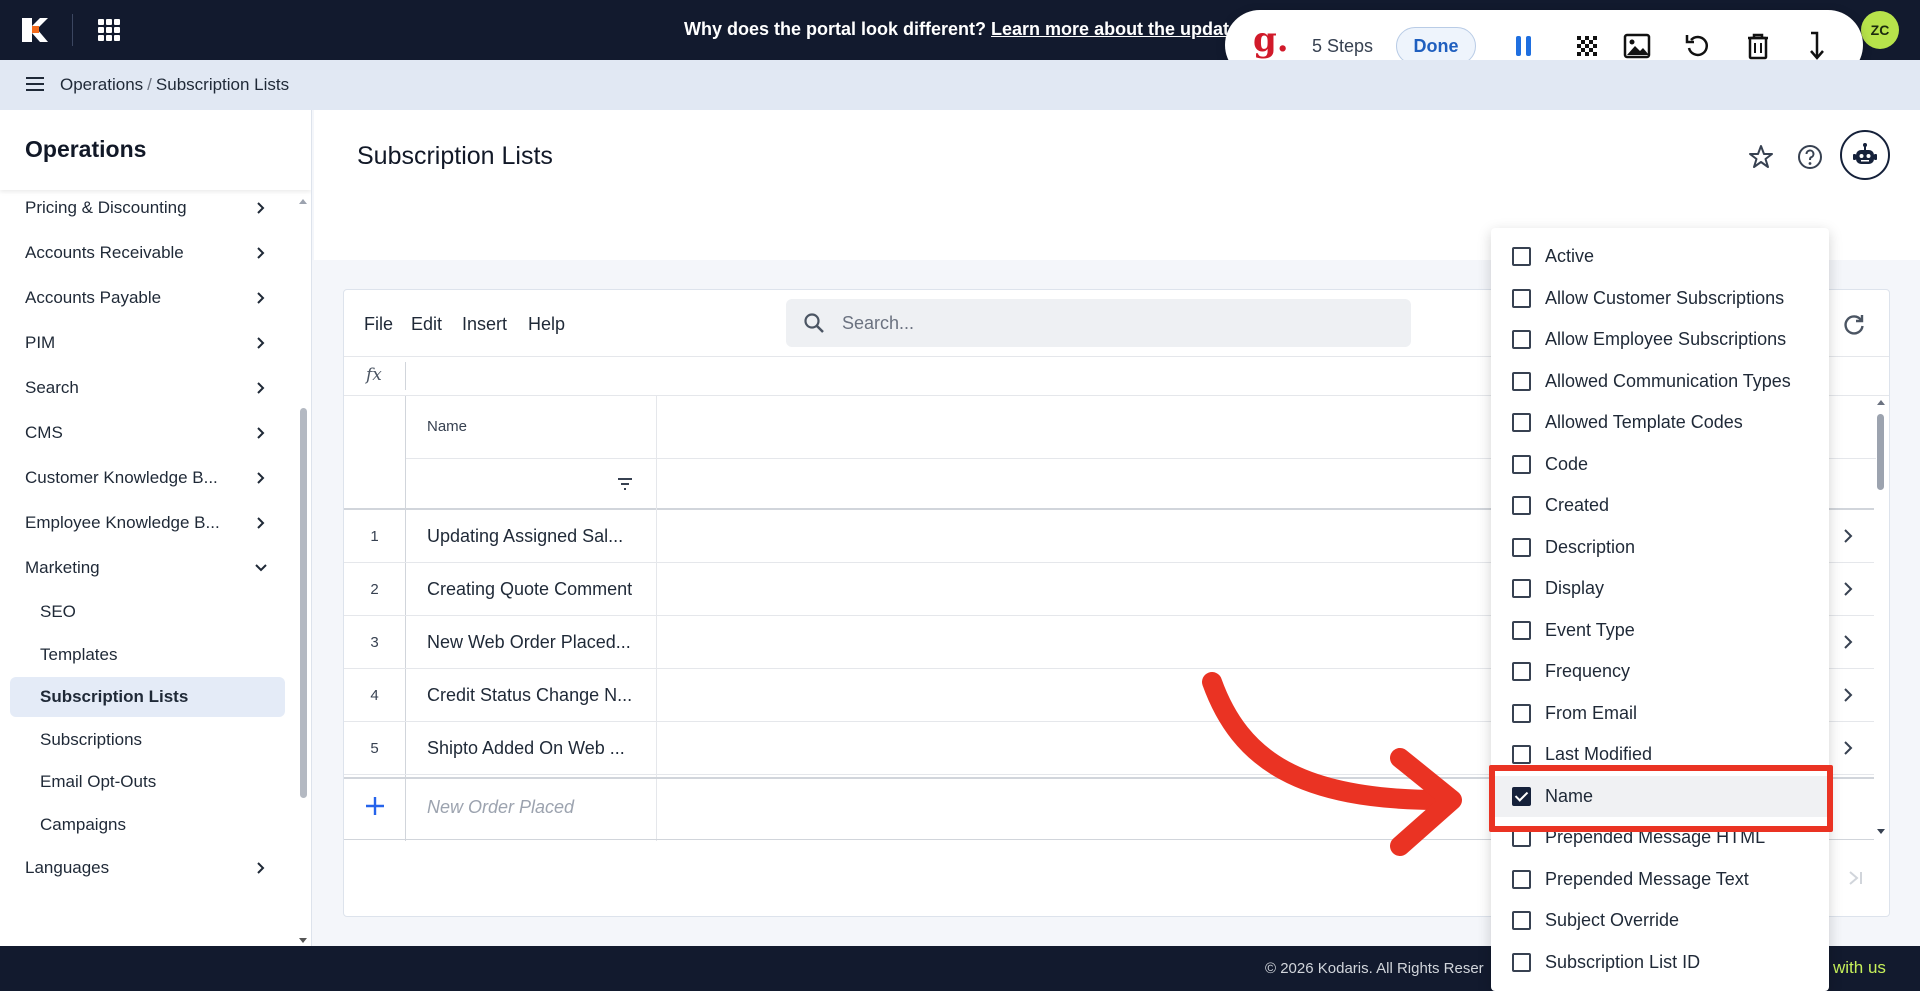 The image size is (1920, 991). Describe the element at coordinates (500, 807) in the screenshot. I see `new-row-input: New Order Placed` at that location.